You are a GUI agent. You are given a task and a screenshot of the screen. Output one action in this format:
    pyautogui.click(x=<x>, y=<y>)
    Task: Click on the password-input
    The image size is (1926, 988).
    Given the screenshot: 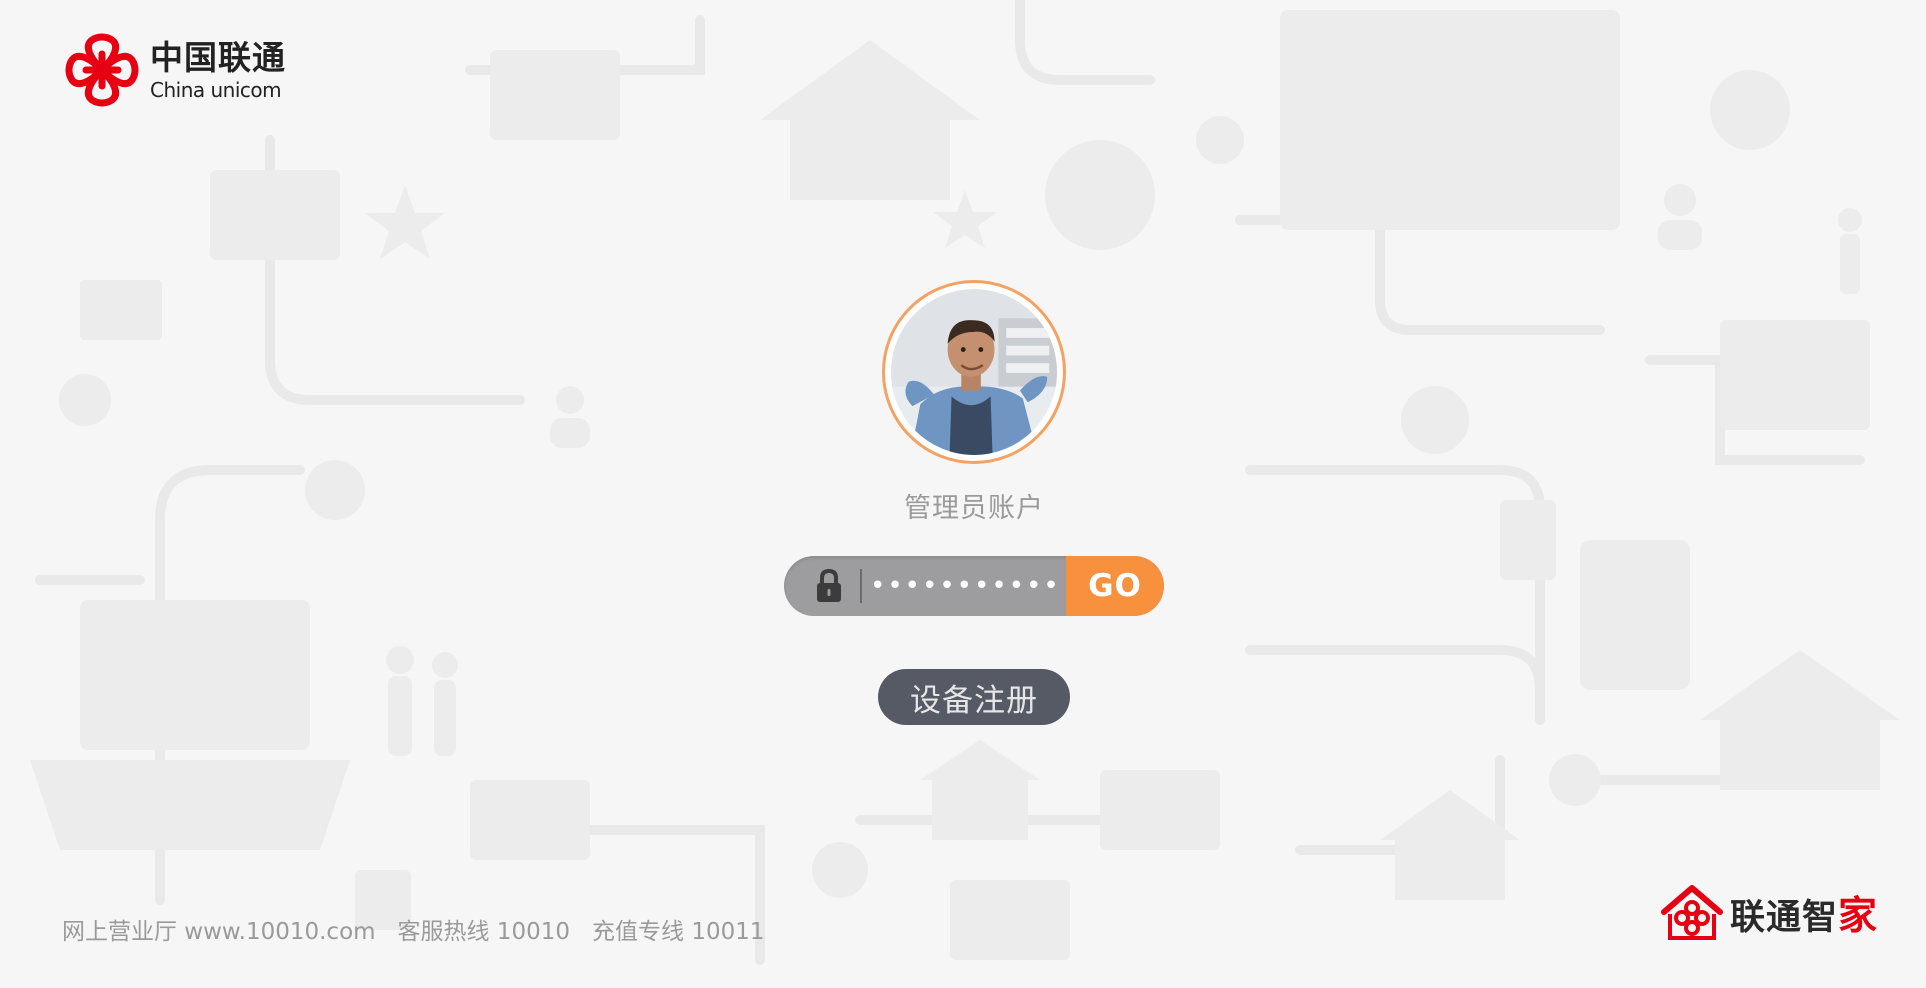 What is the action you would take?
    pyautogui.click(x=964, y=586)
    